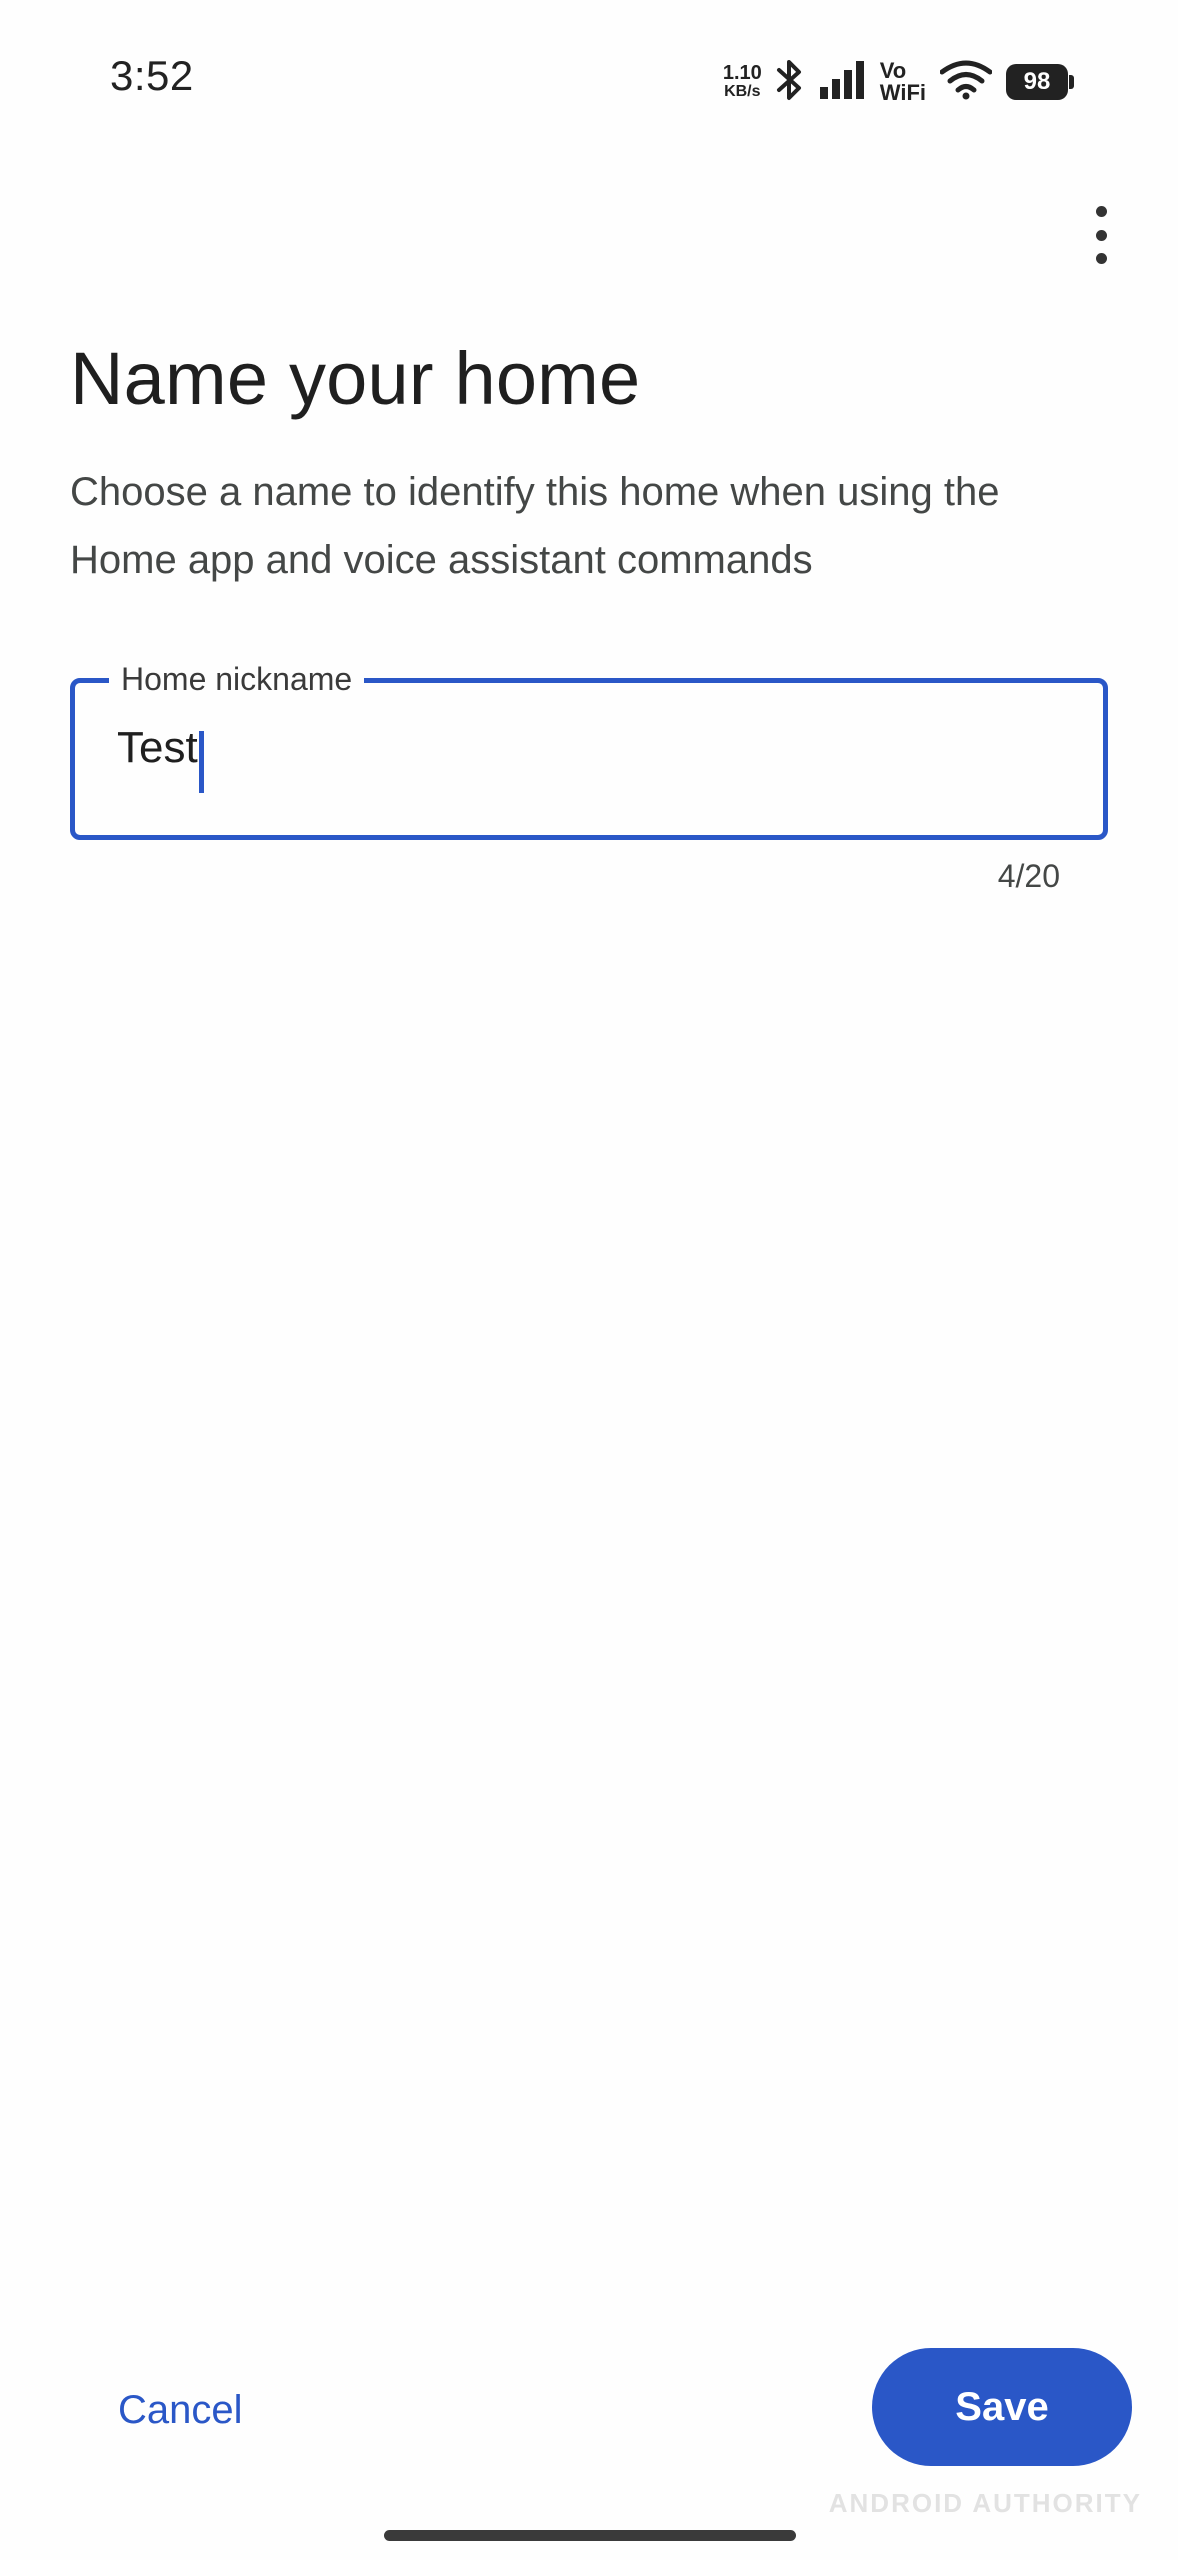  I want to click on home-nickname-input, so click(567, 748).